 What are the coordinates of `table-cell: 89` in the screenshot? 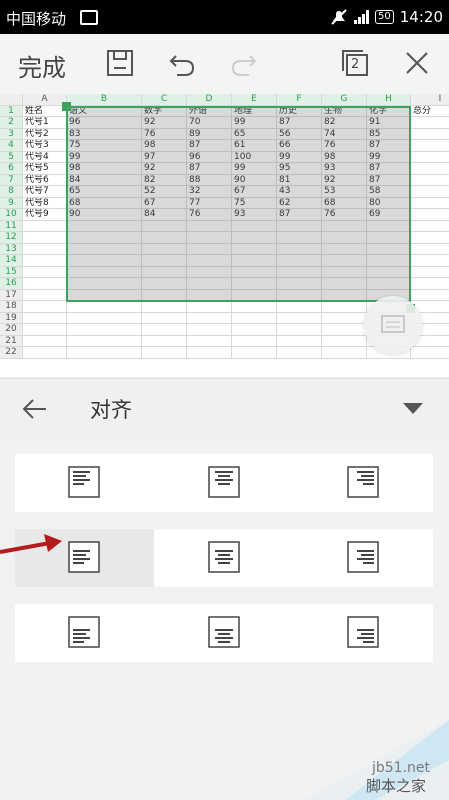 It's located at (209, 134).